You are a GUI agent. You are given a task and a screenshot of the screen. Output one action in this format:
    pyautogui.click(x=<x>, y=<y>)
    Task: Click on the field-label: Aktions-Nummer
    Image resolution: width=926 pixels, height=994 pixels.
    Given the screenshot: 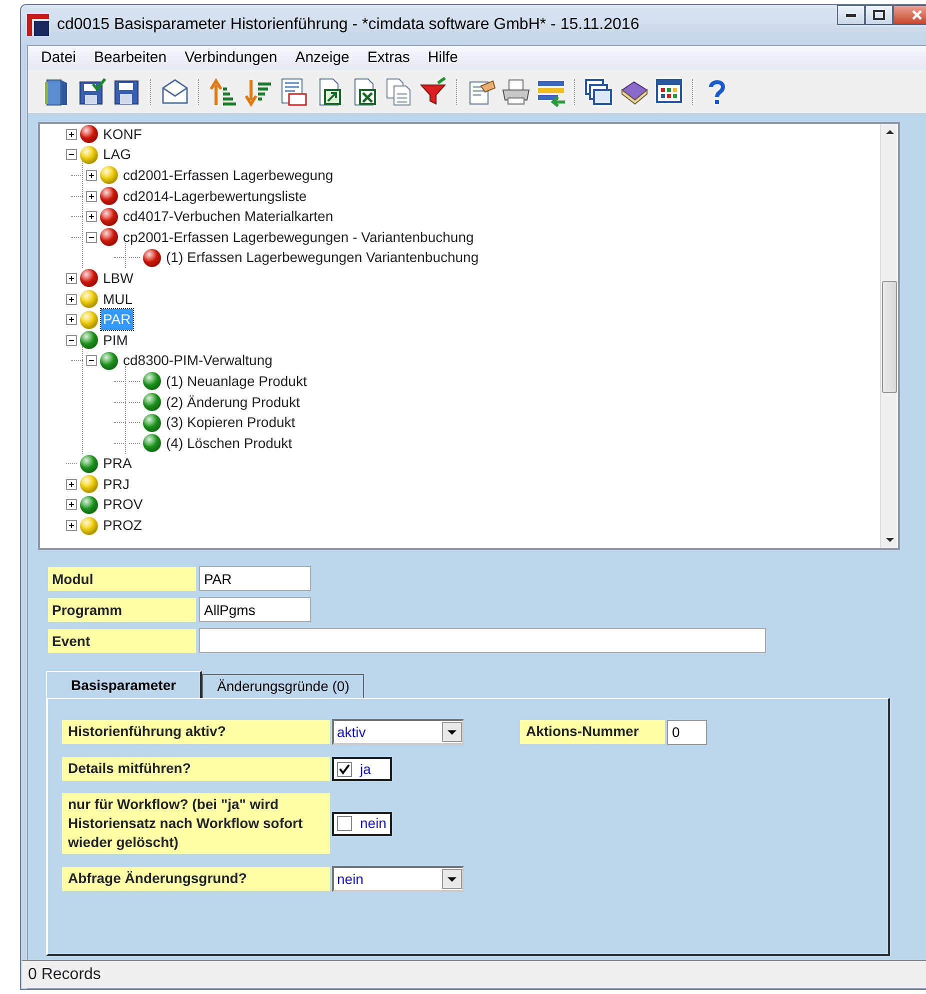 What is the action you would take?
    pyautogui.click(x=592, y=732)
    